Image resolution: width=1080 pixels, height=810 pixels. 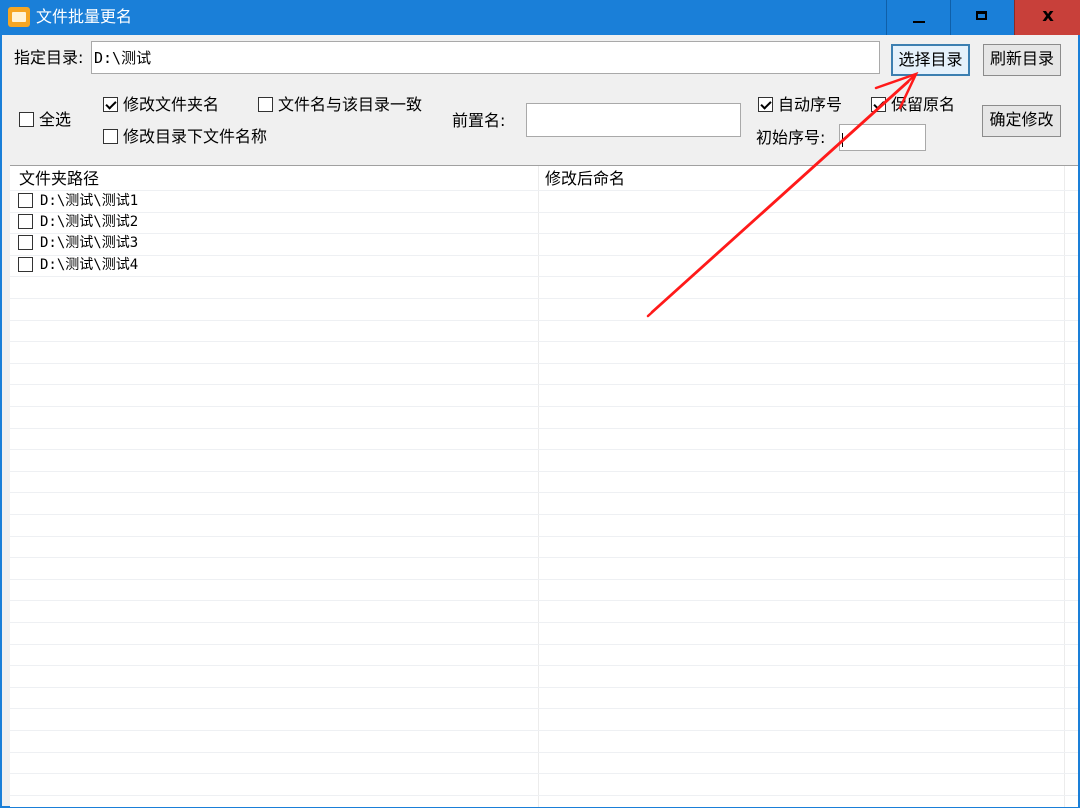 What do you see at coordinates (810, 104) in the screenshot?
I see `auto-sequence-label: 自动序号` at bounding box center [810, 104].